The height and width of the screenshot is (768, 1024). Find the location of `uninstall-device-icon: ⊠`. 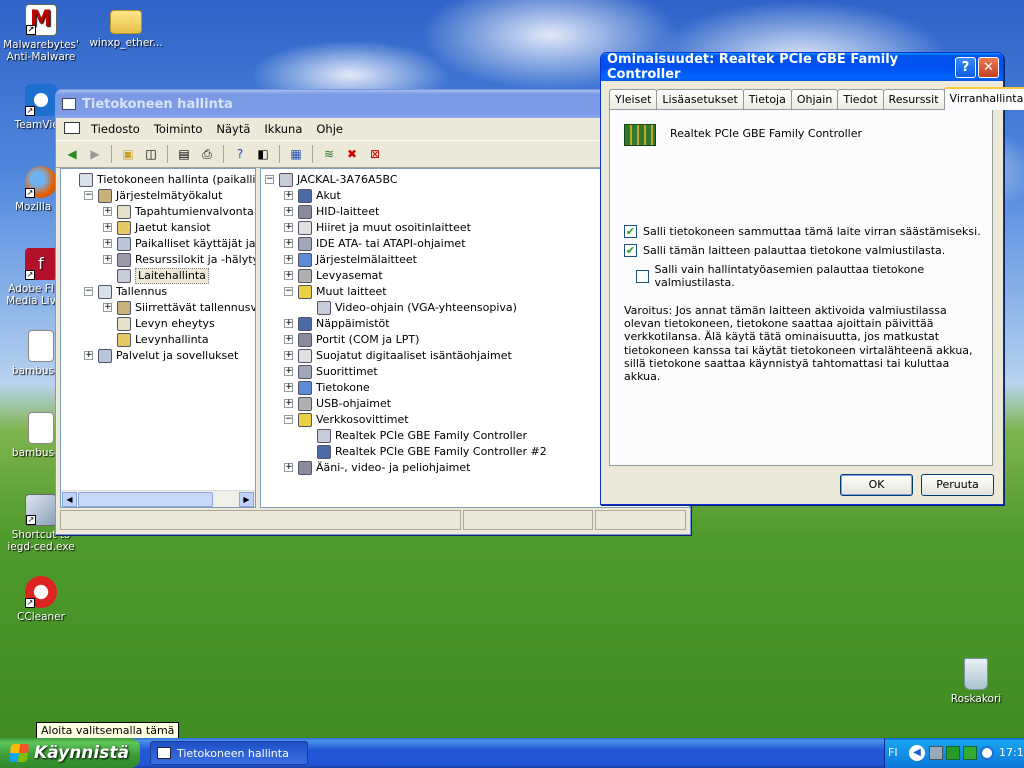

uninstall-device-icon: ⊠ is located at coordinates (375, 154).